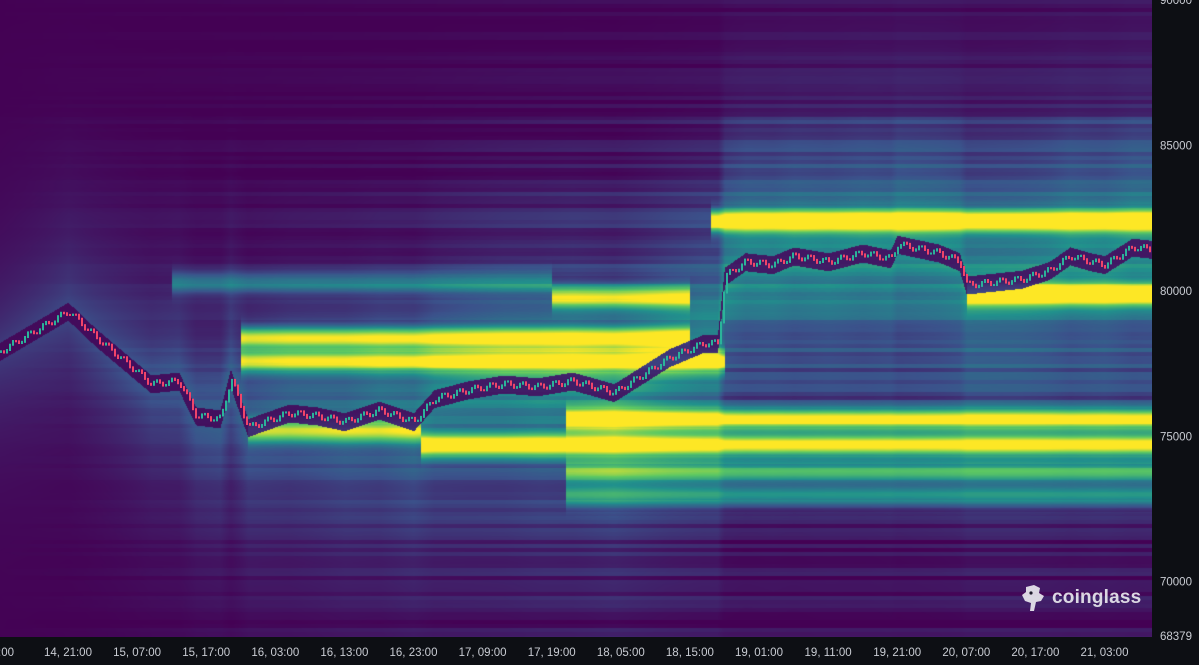  I want to click on y-tick-label: 80000, so click(1176, 292).